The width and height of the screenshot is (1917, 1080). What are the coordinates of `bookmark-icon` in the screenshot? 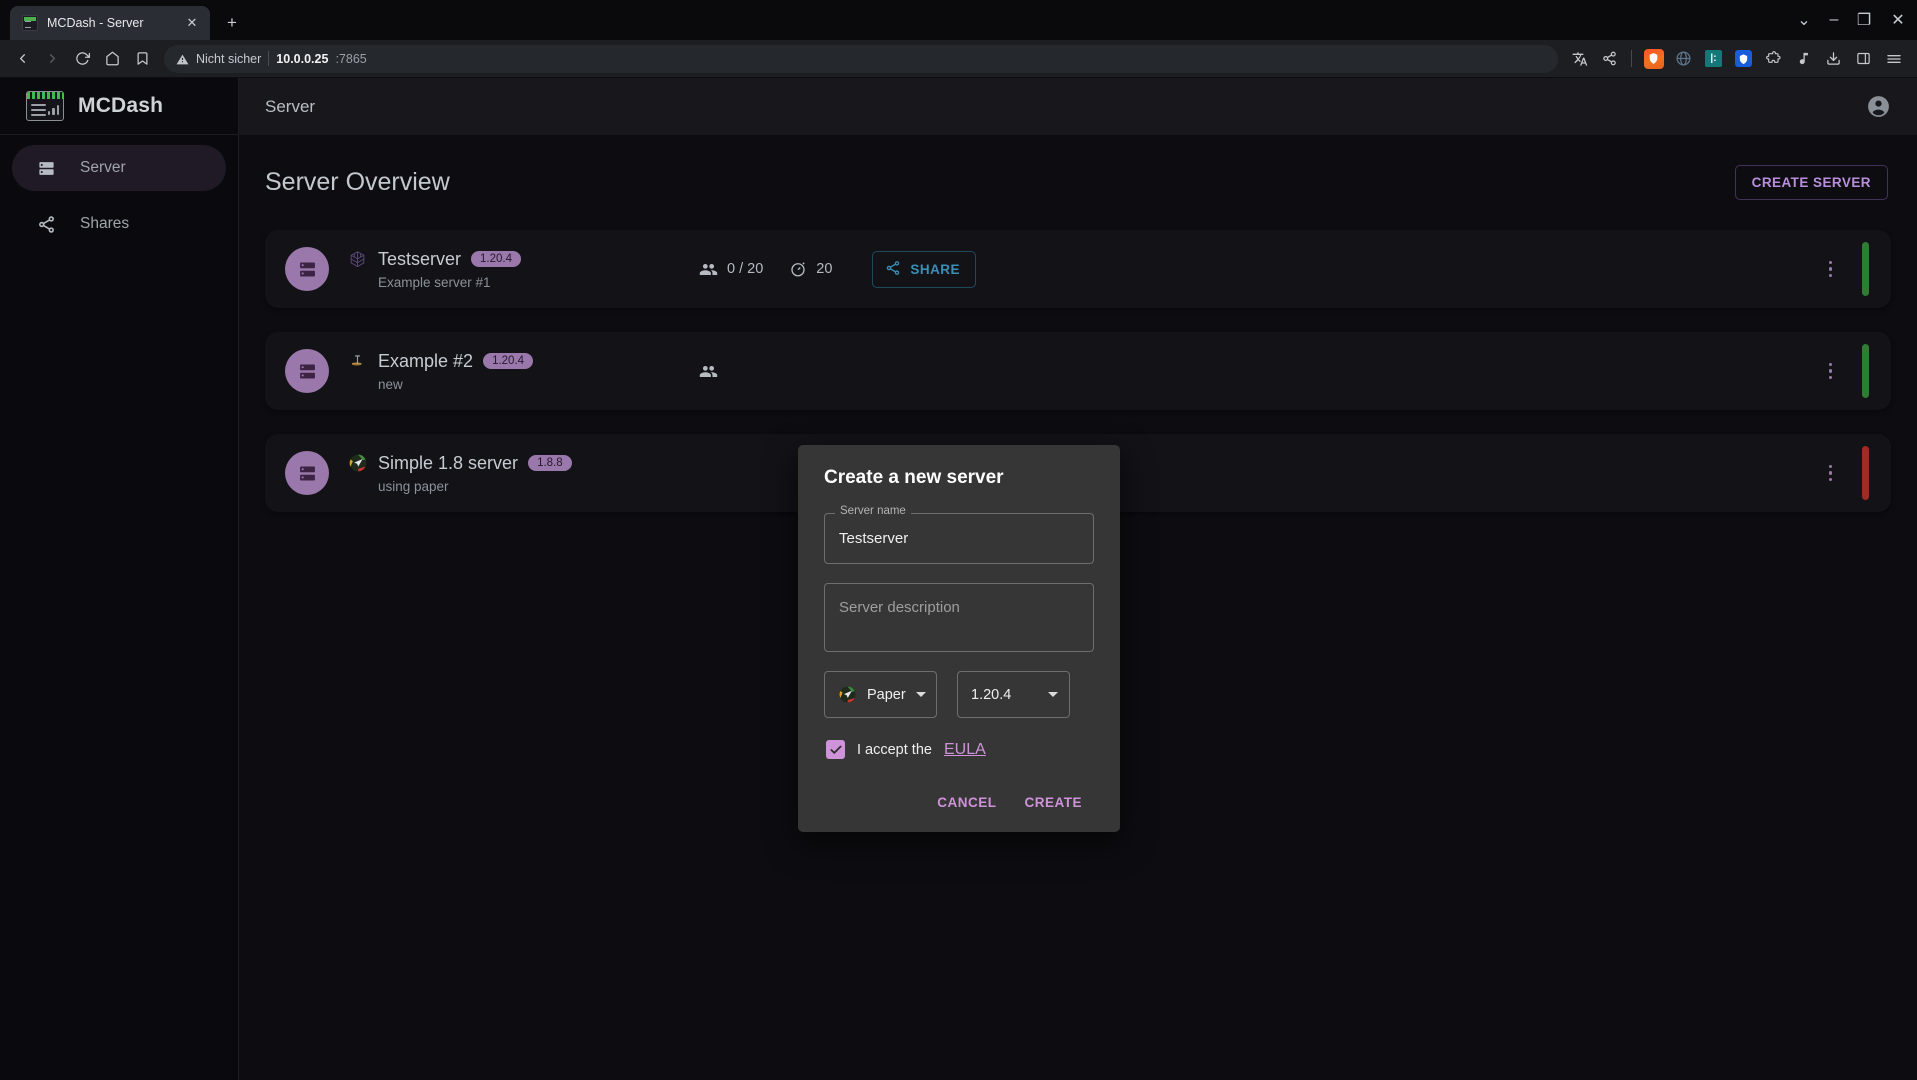 It's located at (142, 59).